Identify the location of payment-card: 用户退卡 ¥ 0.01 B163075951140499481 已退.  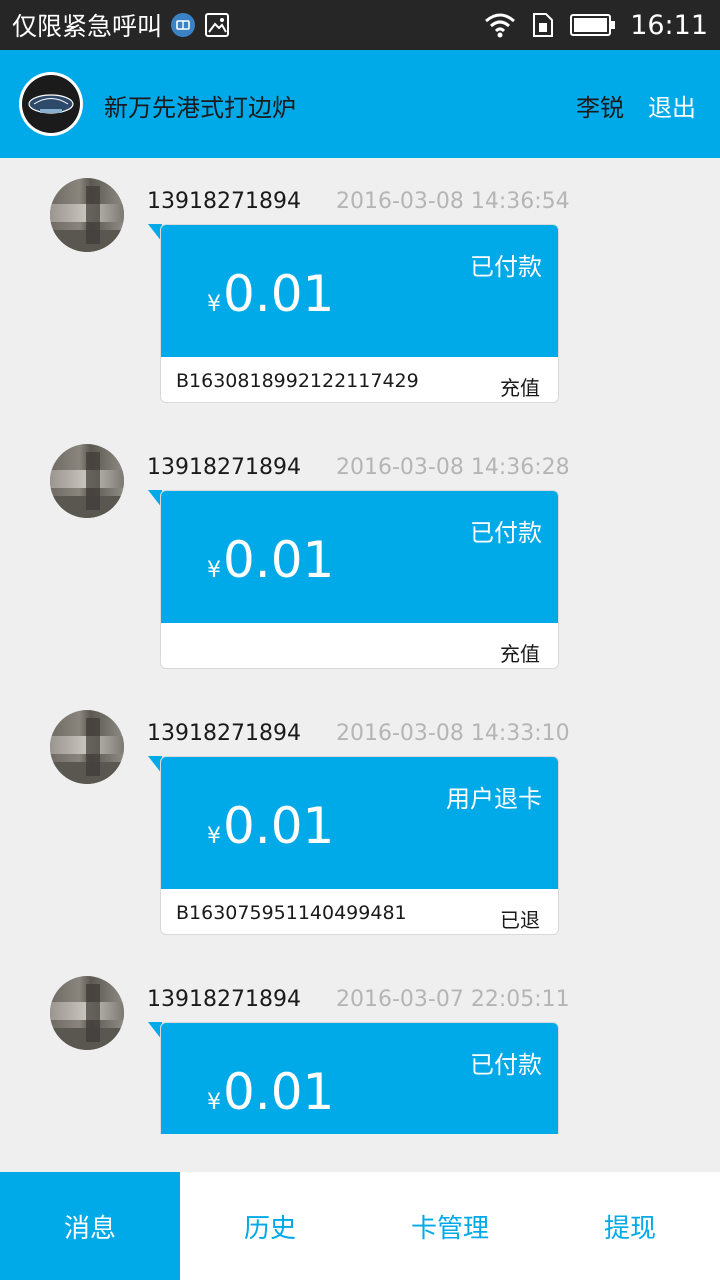
(359, 845).